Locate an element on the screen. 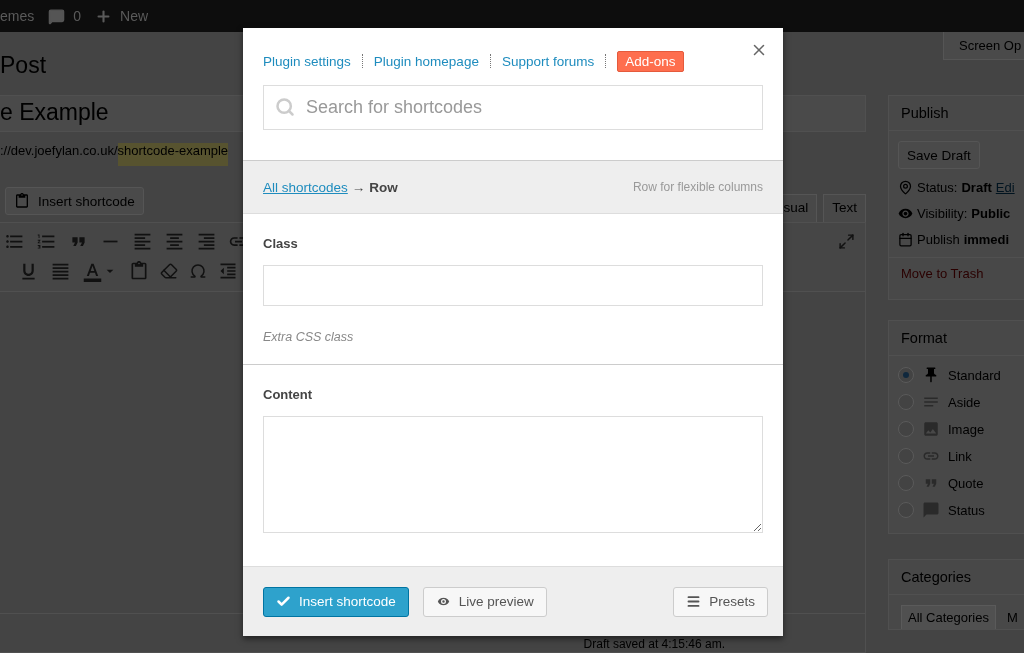 This screenshot has height=653, width=1024. permalink-text: ://dev.joefylan.co.uk/ is located at coordinates (59, 151).